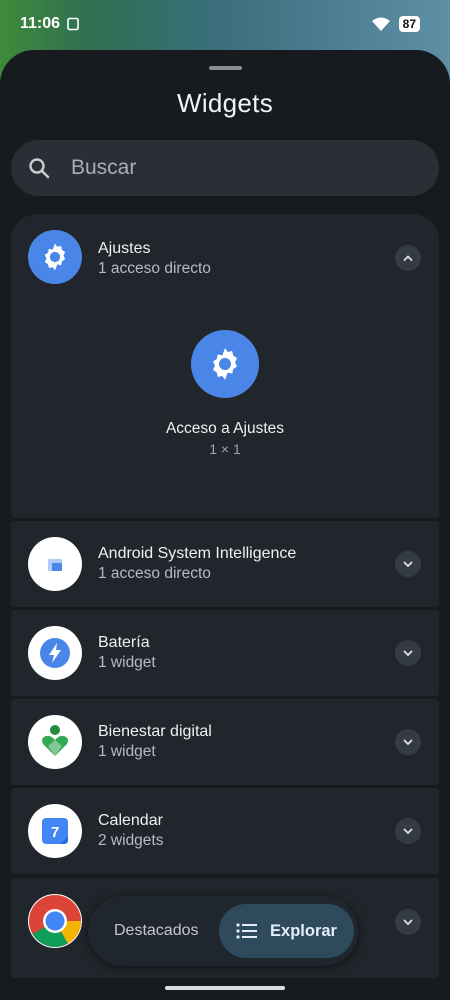 The width and height of the screenshot is (450, 1000). What do you see at coordinates (225, 258) in the screenshot?
I see `app-header-ajustes: Ajustes 1 acceso directo` at bounding box center [225, 258].